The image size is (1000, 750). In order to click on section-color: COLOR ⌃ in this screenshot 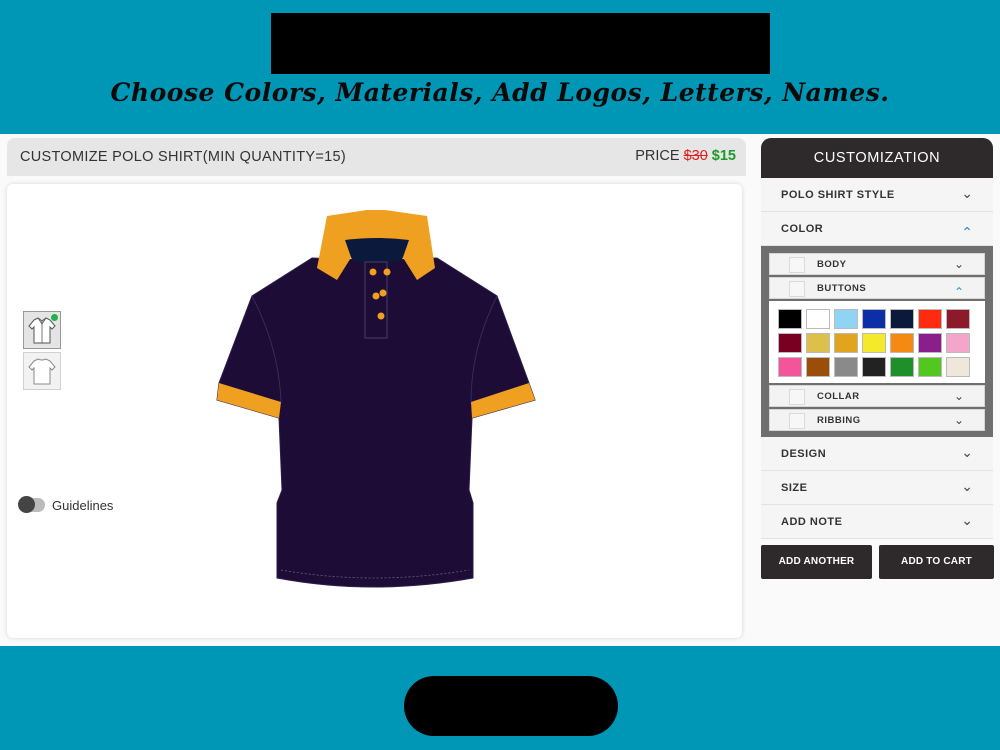, I will do `click(877, 229)`.